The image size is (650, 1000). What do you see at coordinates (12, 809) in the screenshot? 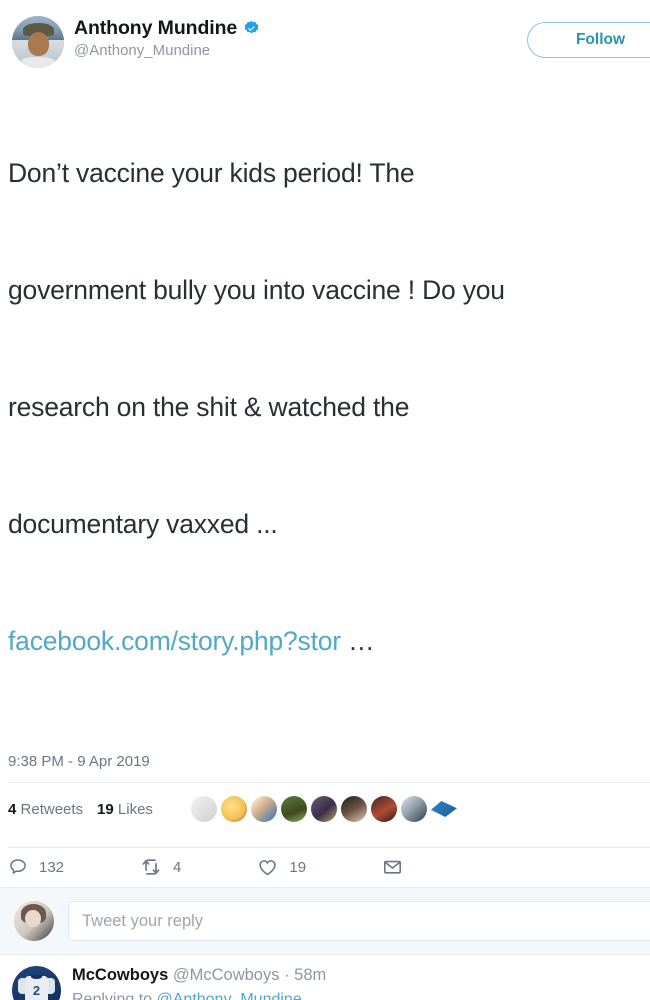
I see `retweets-count: 4` at bounding box center [12, 809].